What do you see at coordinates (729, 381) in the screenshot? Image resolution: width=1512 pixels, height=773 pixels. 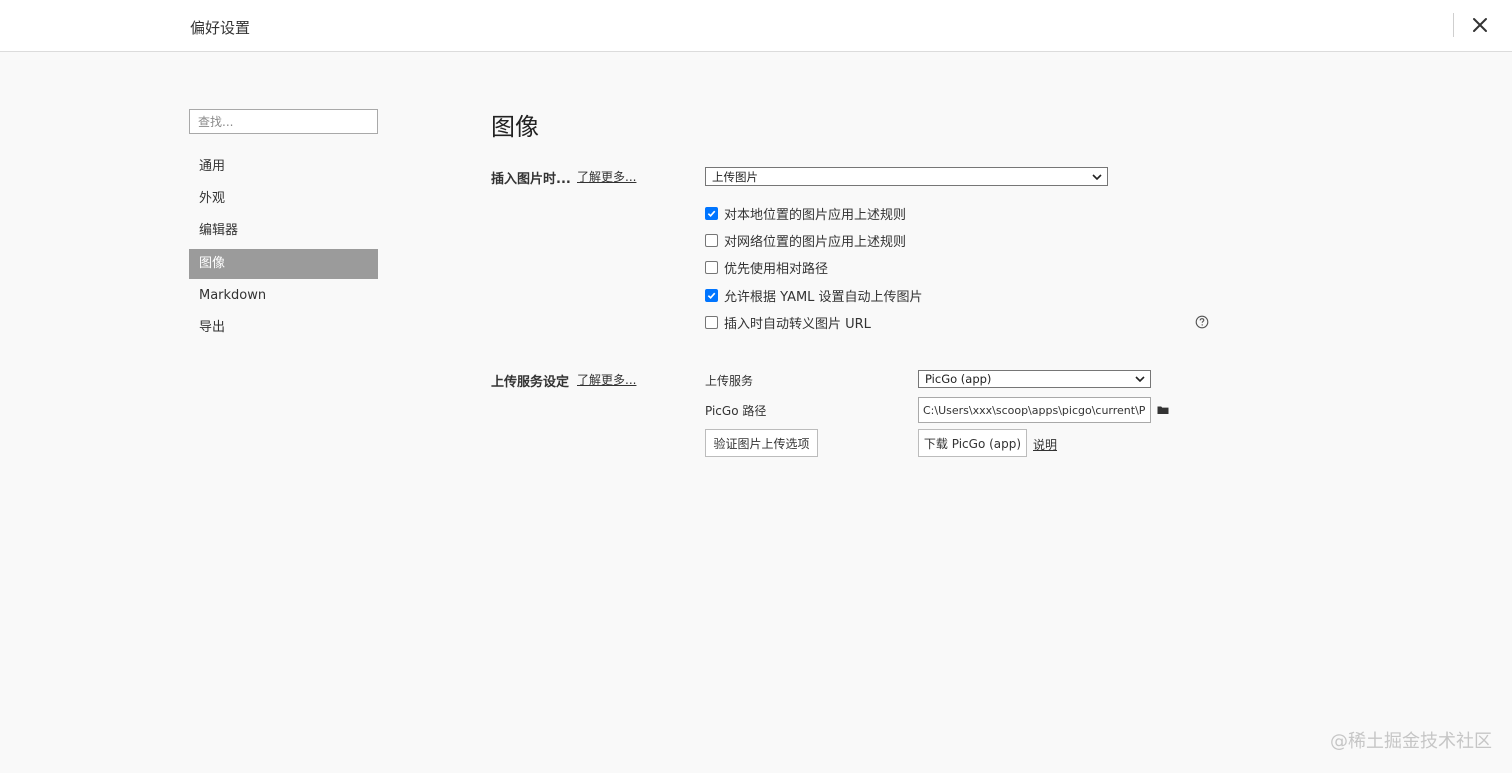 I see `upload-service-label: 上传服务` at bounding box center [729, 381].